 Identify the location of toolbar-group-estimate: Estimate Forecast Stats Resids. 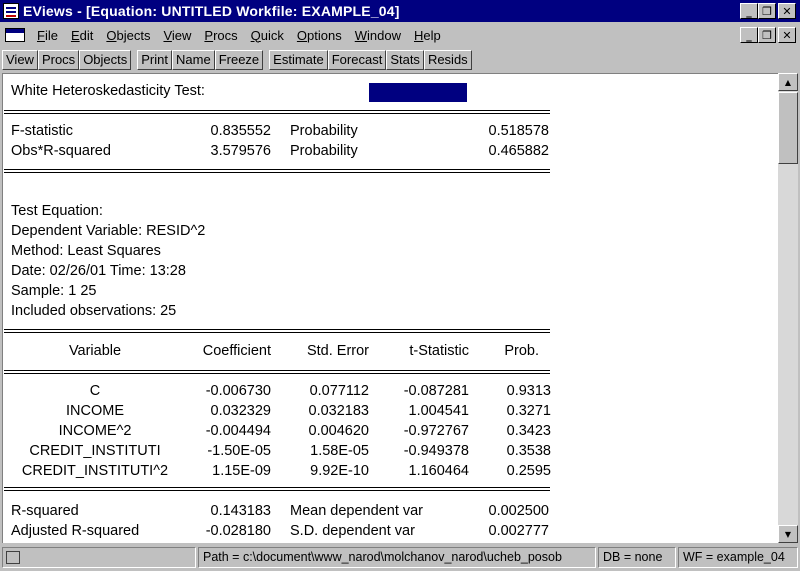
(370, 60).